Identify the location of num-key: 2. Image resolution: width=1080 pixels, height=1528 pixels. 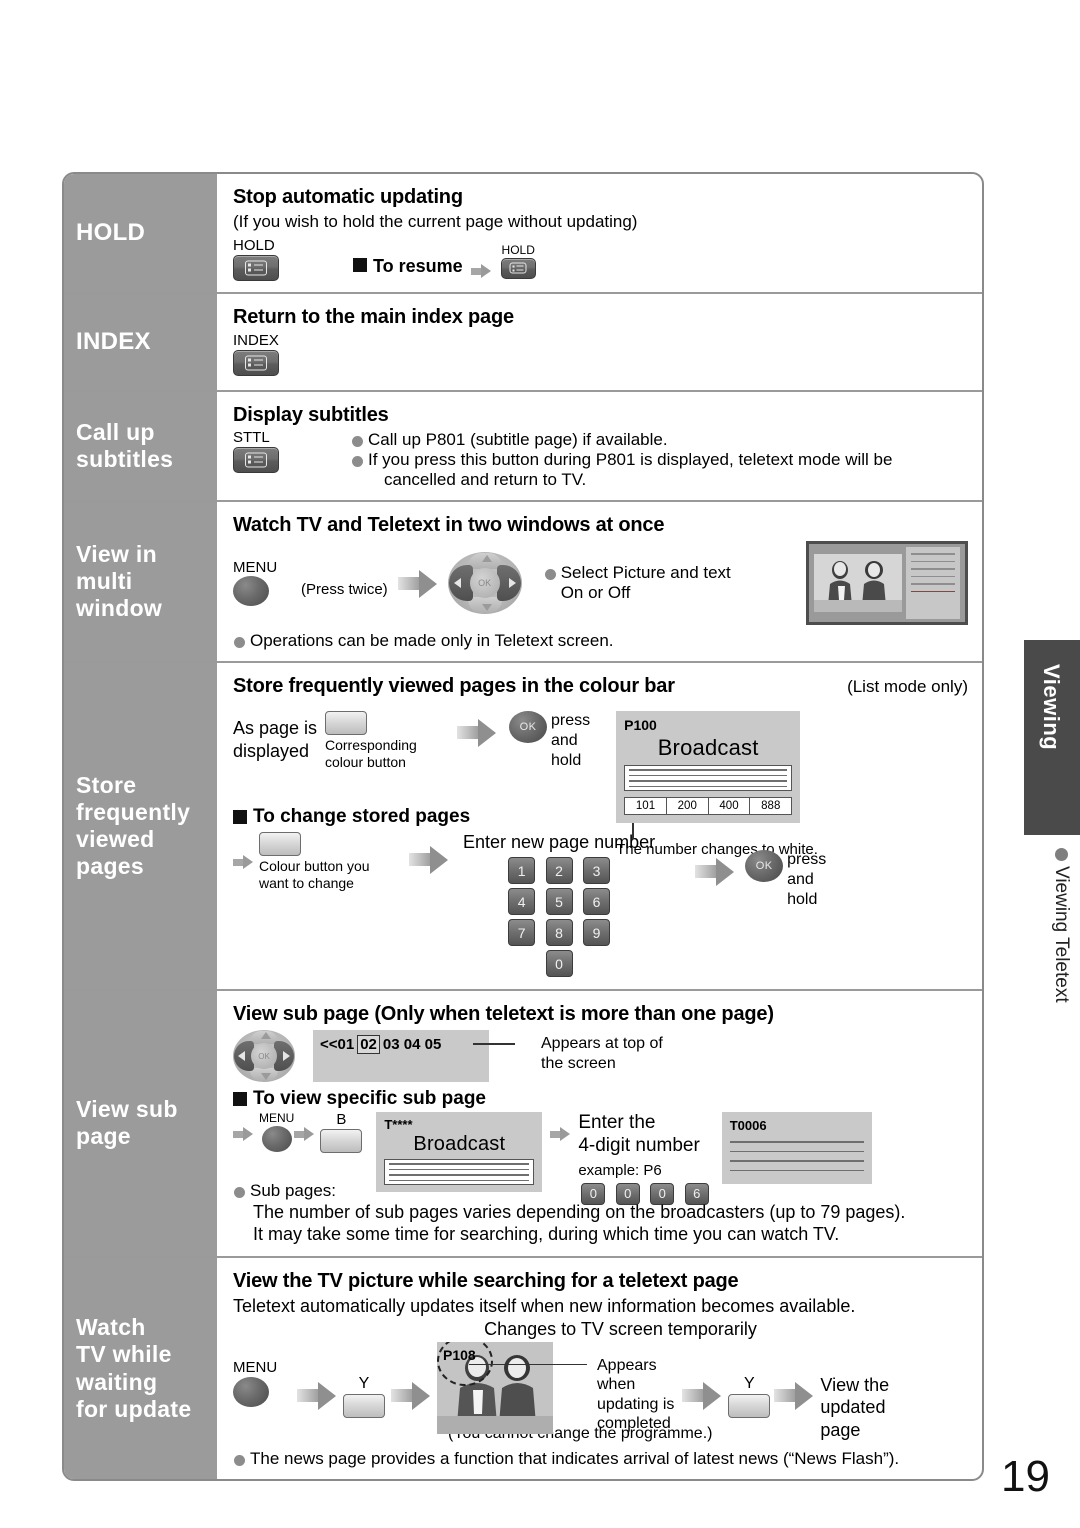
(559, 871).